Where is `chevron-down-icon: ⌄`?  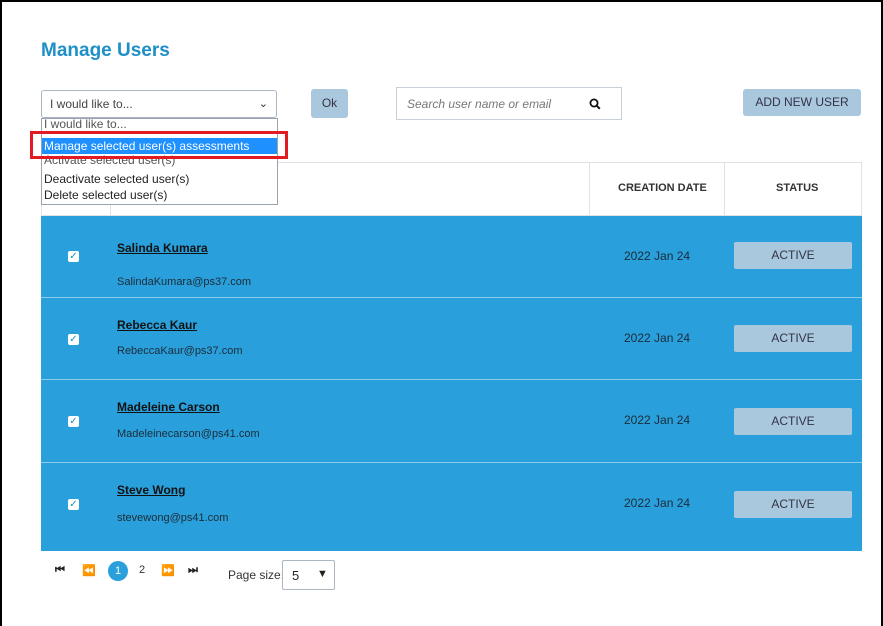 chevron-down-icon: ⌄ is located at coordinates (263, 104).